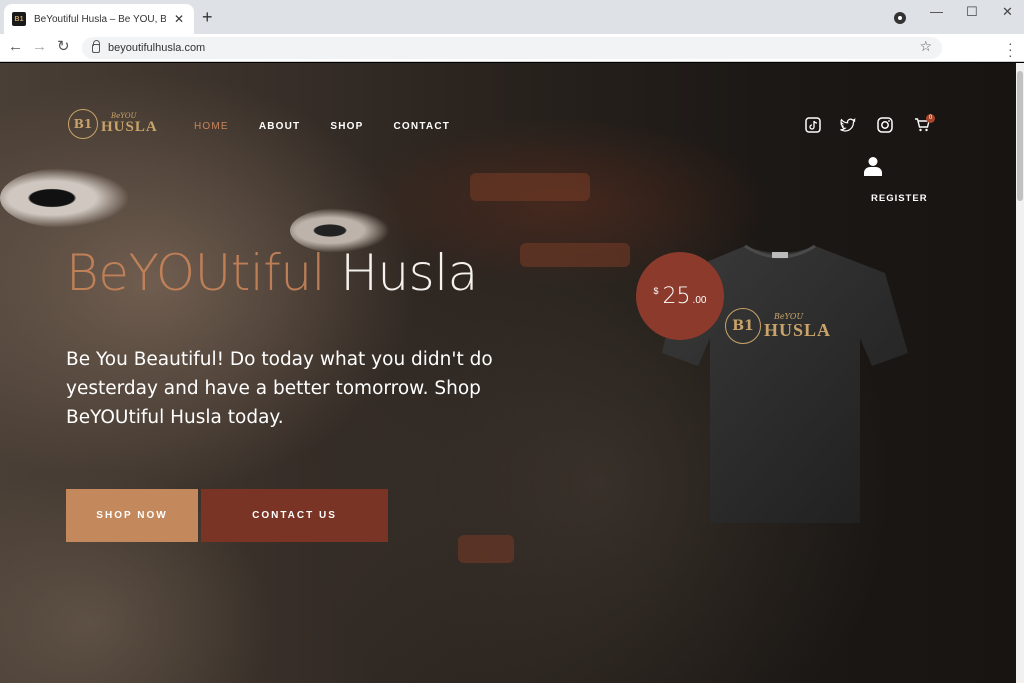 The image size is (1024, 683). What do you see at coordinates (96, 46) in the screenshot?
I see `lock-icon` at bounding box center [96, 46].